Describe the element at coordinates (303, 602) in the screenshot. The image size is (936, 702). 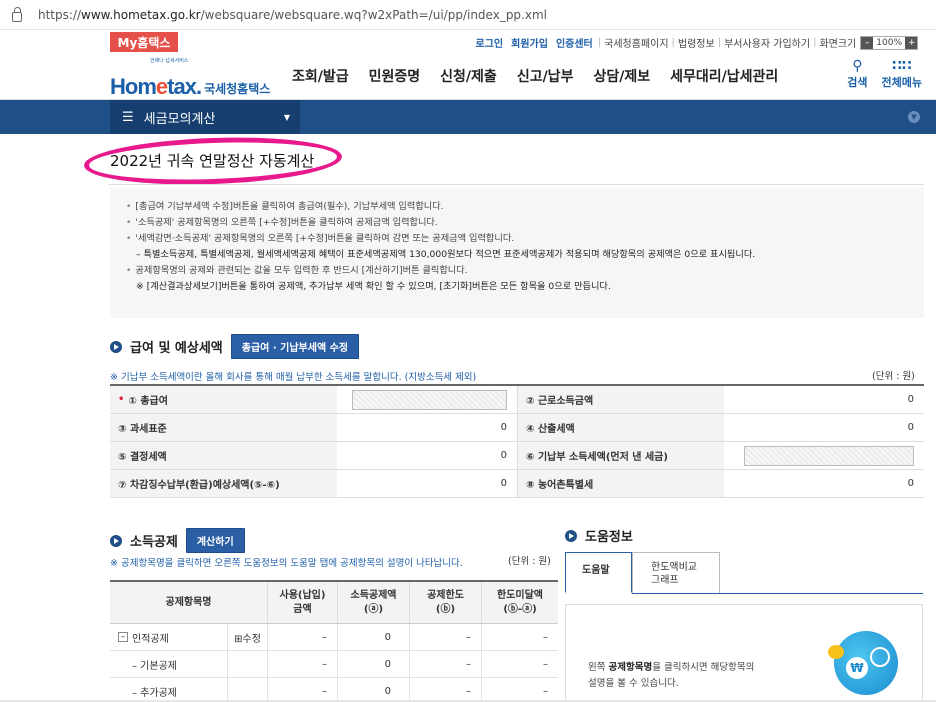
I see `column-header: 사용(납입) 금액` at that location.